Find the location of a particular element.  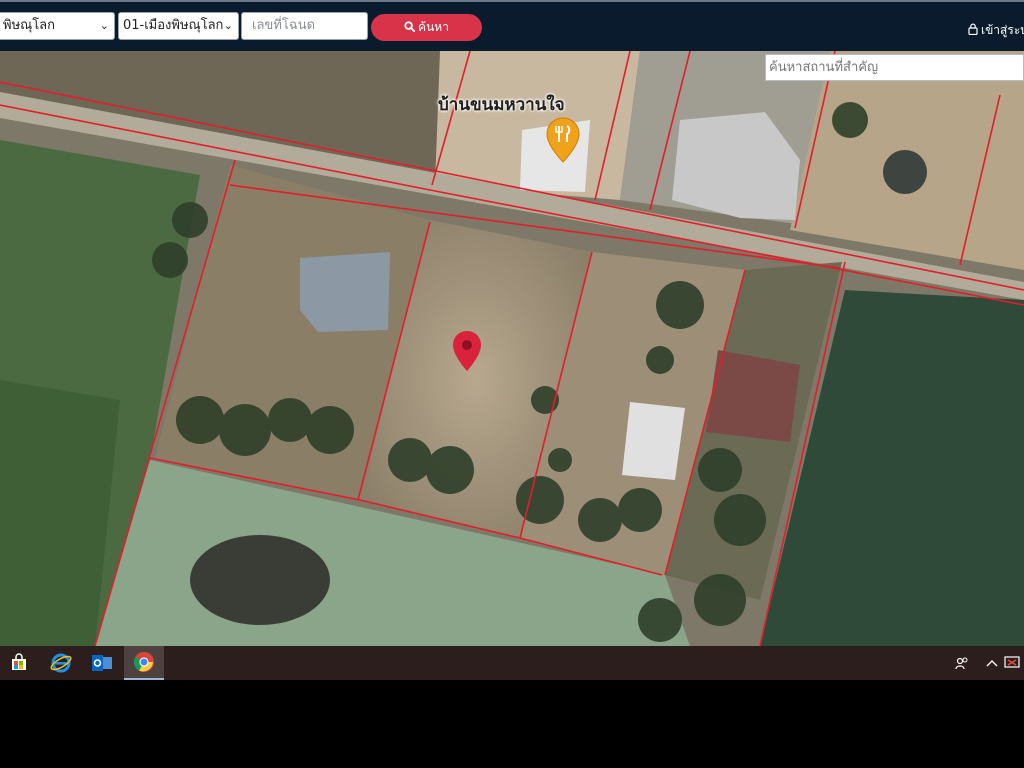

windows-store-button is located at coordinates (20, 663).